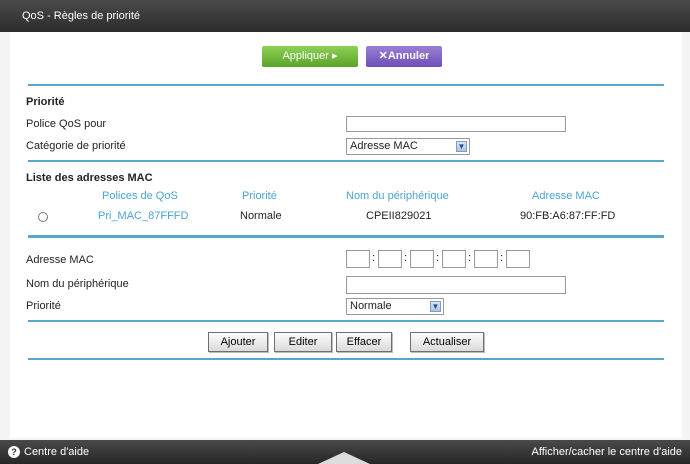 This screenshot has height=464, width=690. What do you see at coordinates (566, 196) in the screenshot?
I see `column-header-mac: Adresse MAC` at bounding box center [566, 196].